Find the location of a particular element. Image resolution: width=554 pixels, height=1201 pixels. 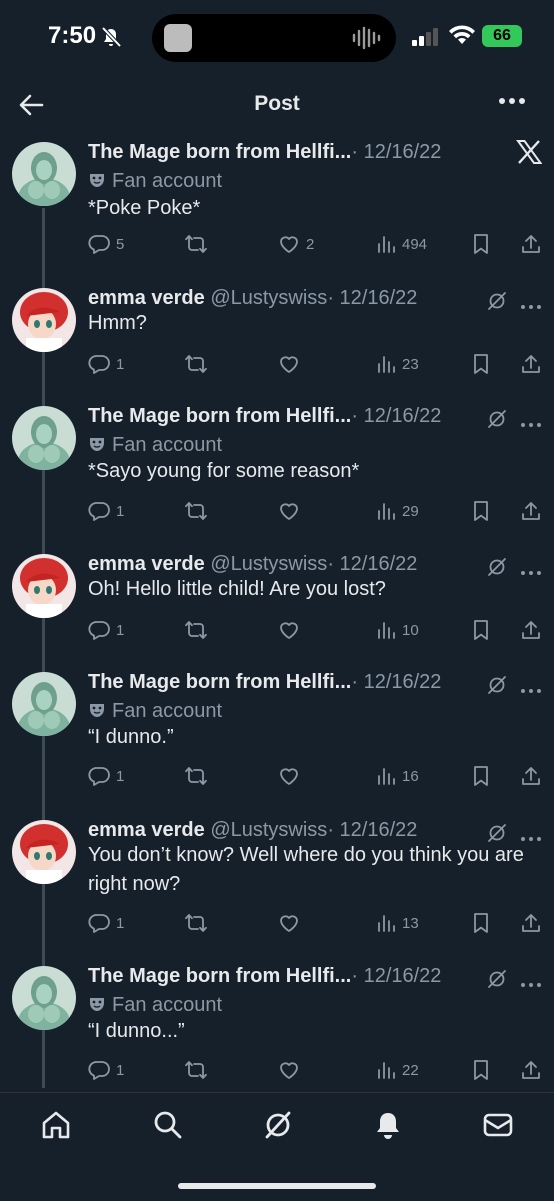

views-button: 22 is located at coordinates (397, 1070).